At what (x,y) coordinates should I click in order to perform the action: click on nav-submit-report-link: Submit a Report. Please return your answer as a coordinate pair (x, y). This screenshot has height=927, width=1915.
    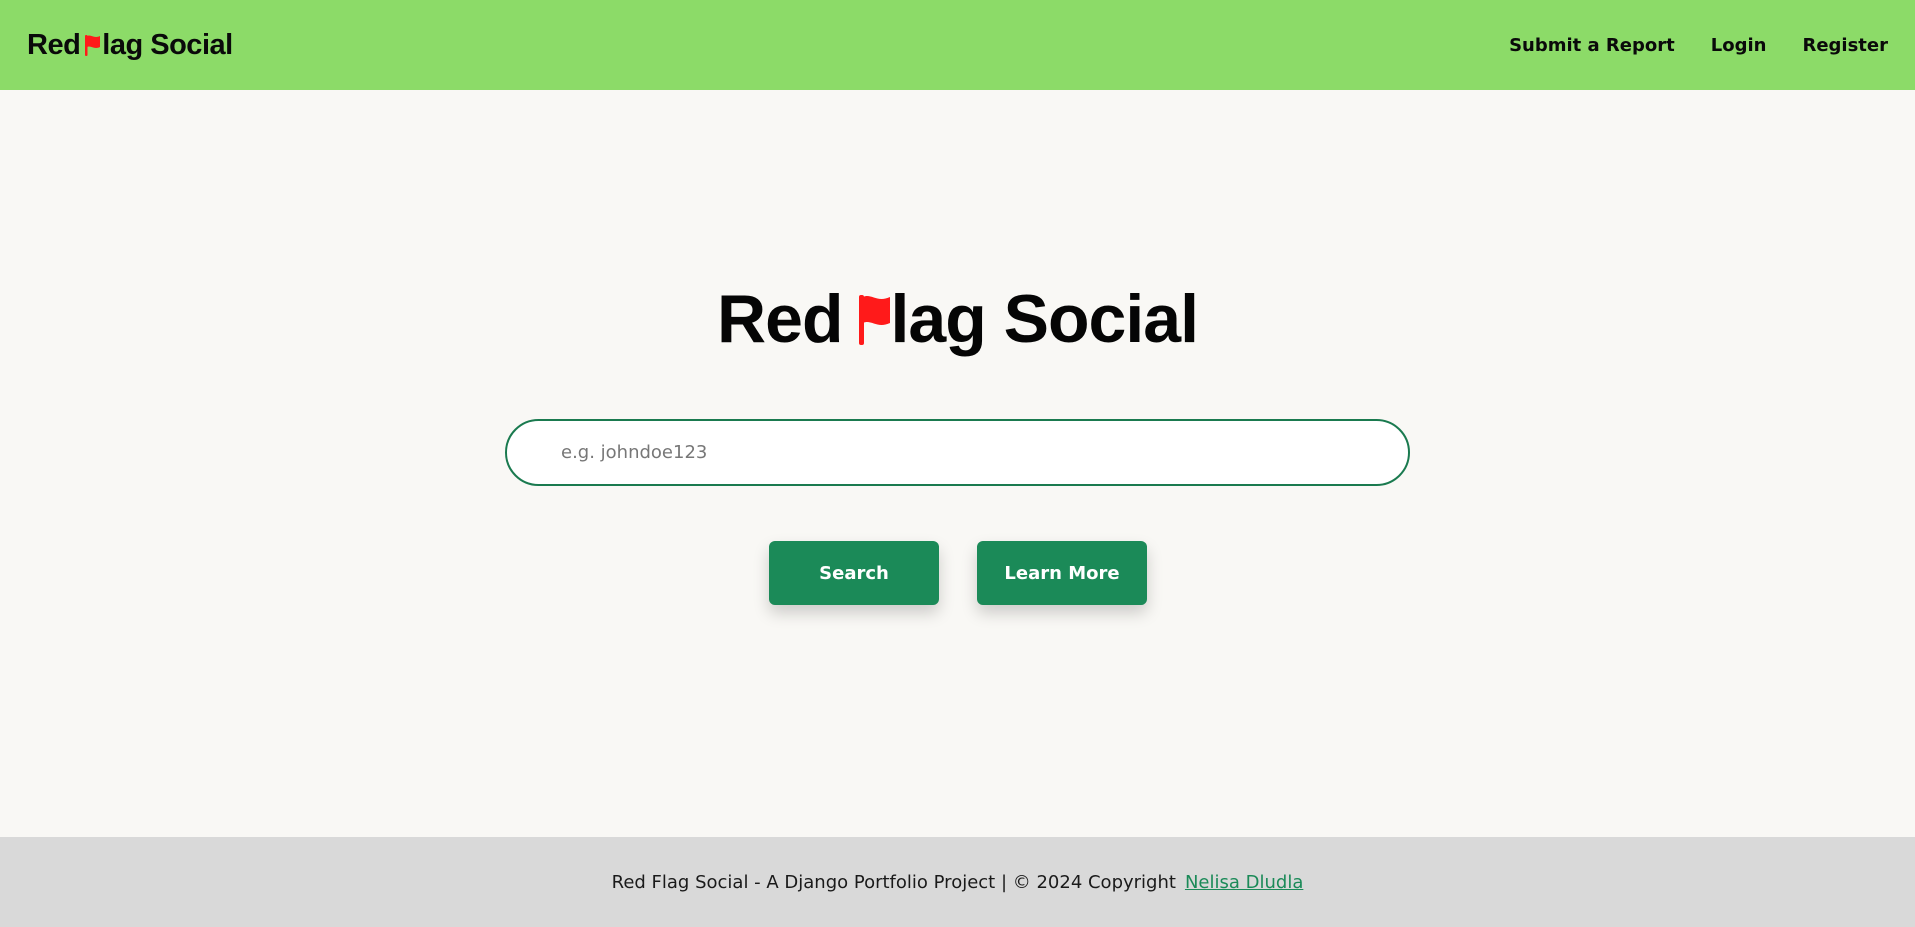
    Looking at the image, I should click on (1592, 45).